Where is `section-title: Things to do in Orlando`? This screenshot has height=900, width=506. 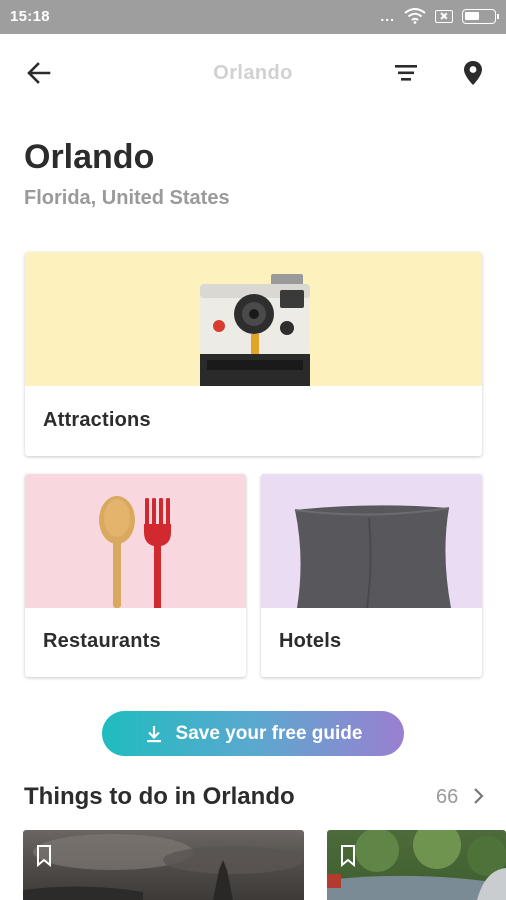
section-title: Things to do in Orlando is located at coordinates (159, 796).